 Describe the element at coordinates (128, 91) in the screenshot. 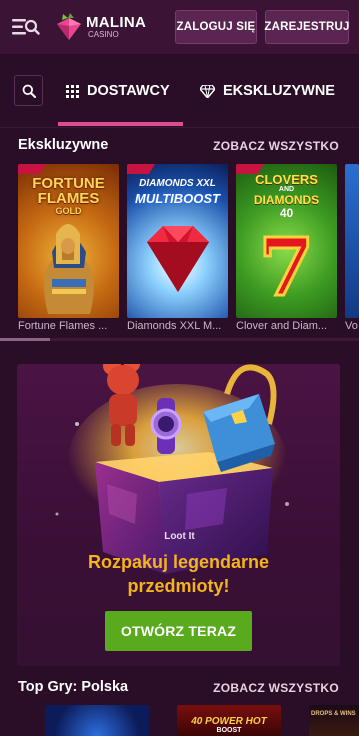

I see `tab-providers-label: DOSTAWCY` at that location.